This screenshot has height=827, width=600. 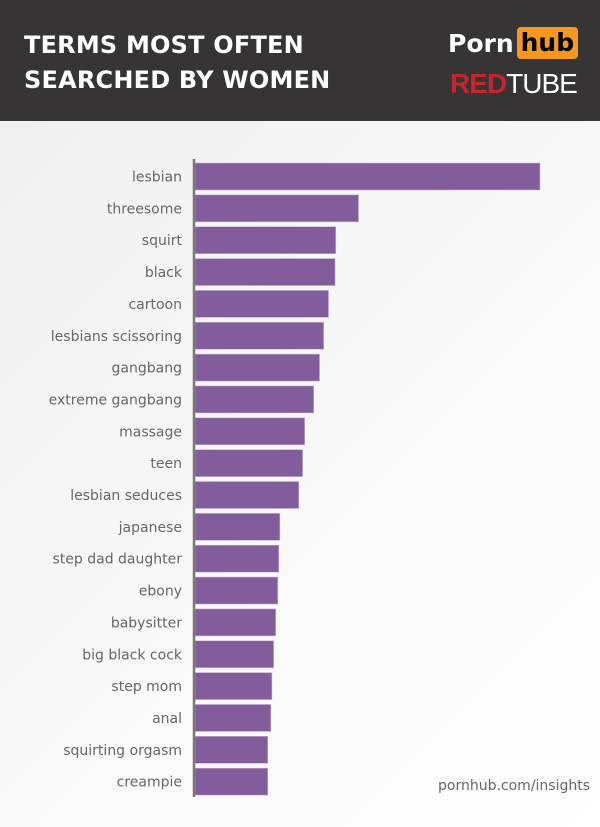 I want to click on category-label: squirt, so click(x=162, y=241).